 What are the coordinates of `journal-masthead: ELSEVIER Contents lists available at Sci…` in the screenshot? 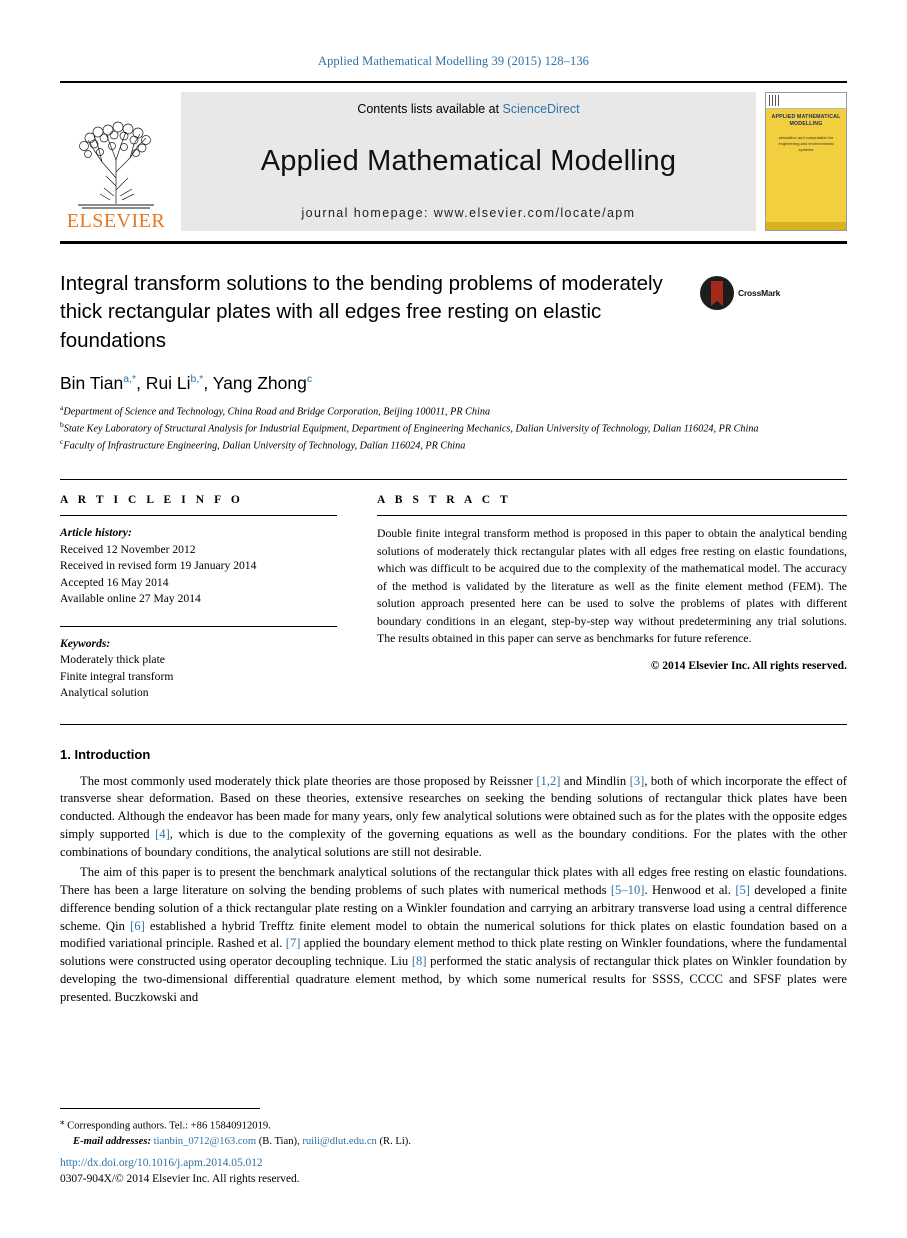 It's located at (453, 156).